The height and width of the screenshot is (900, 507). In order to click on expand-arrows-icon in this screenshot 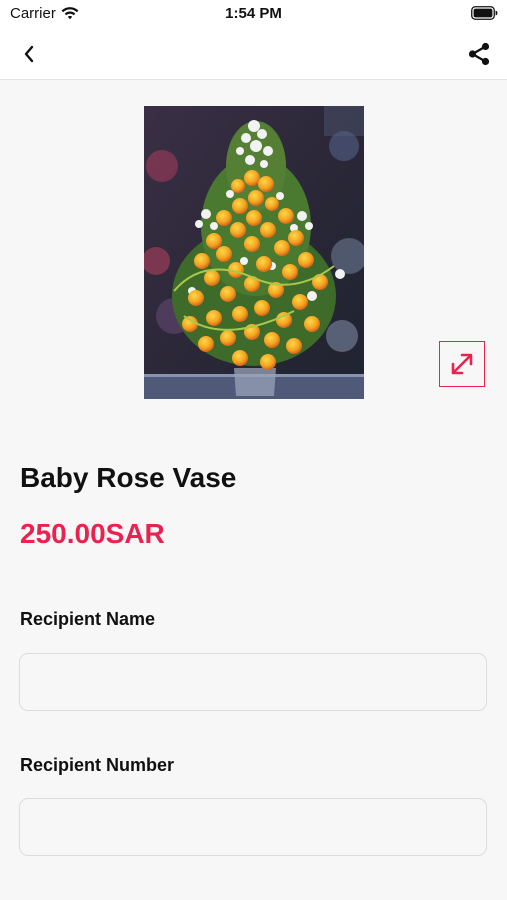, I will do `click(462, 364)`.